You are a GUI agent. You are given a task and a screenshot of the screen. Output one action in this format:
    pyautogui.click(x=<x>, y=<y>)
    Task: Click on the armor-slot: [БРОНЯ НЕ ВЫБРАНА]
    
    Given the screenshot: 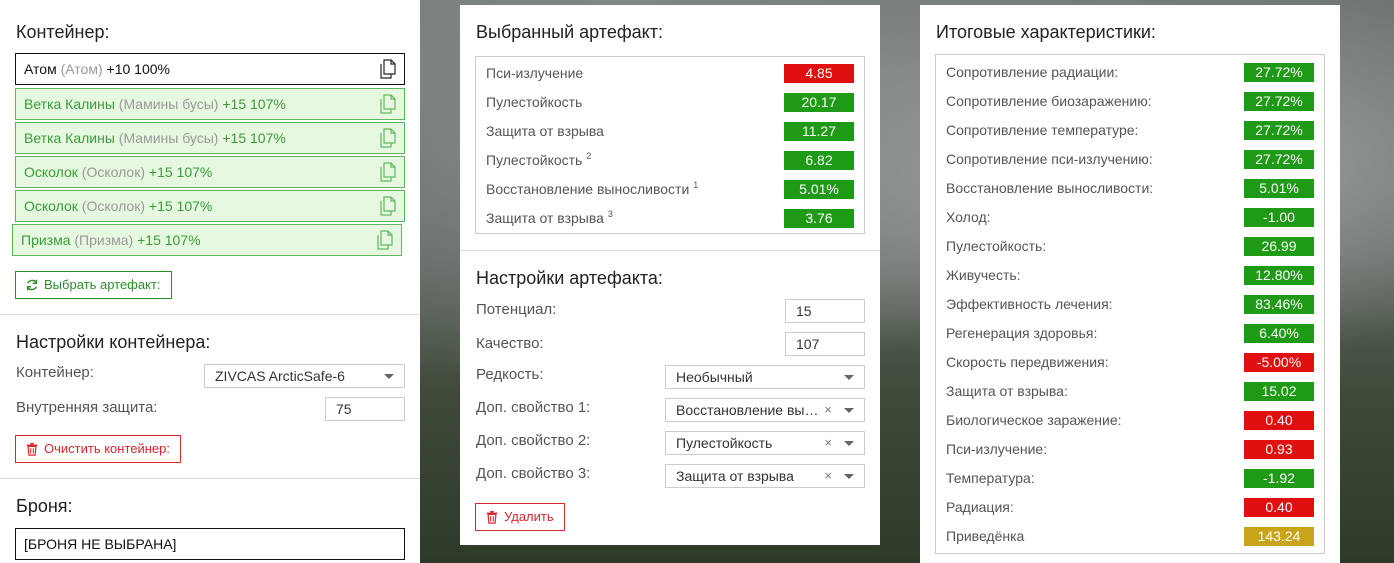 What is the action you would take?
    pyautogui.click(x=210, y=544)
    